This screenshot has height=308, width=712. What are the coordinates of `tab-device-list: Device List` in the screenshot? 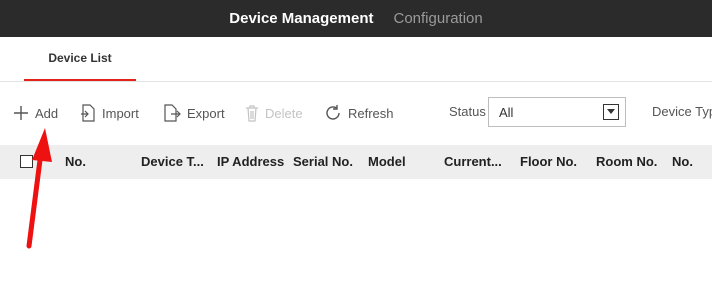 It's located at (80, 59).